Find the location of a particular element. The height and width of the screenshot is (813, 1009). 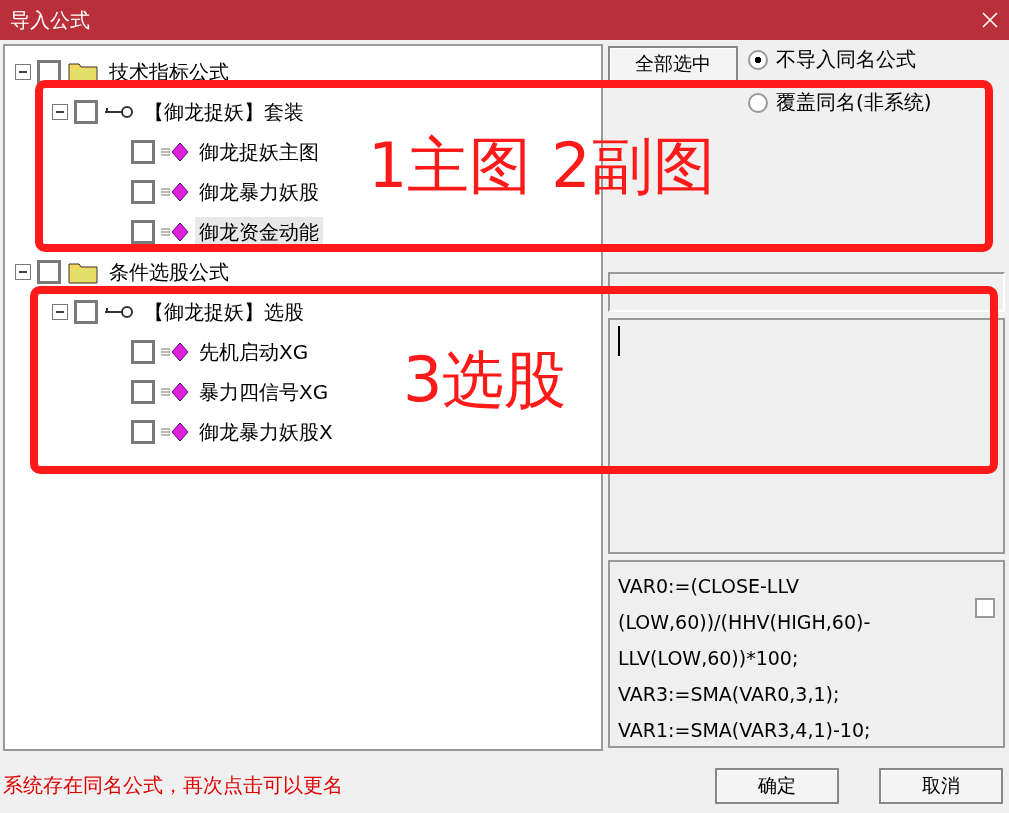

tree-item: 御龙暴力妖股 is located at coordinates (259, 192).